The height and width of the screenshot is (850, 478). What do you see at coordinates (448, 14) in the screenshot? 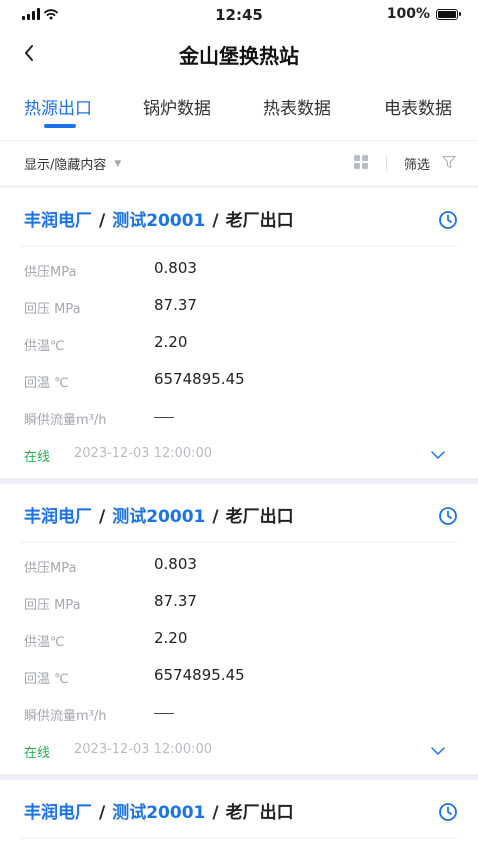
I see `battery-icon` at bounding box center [448, 14].